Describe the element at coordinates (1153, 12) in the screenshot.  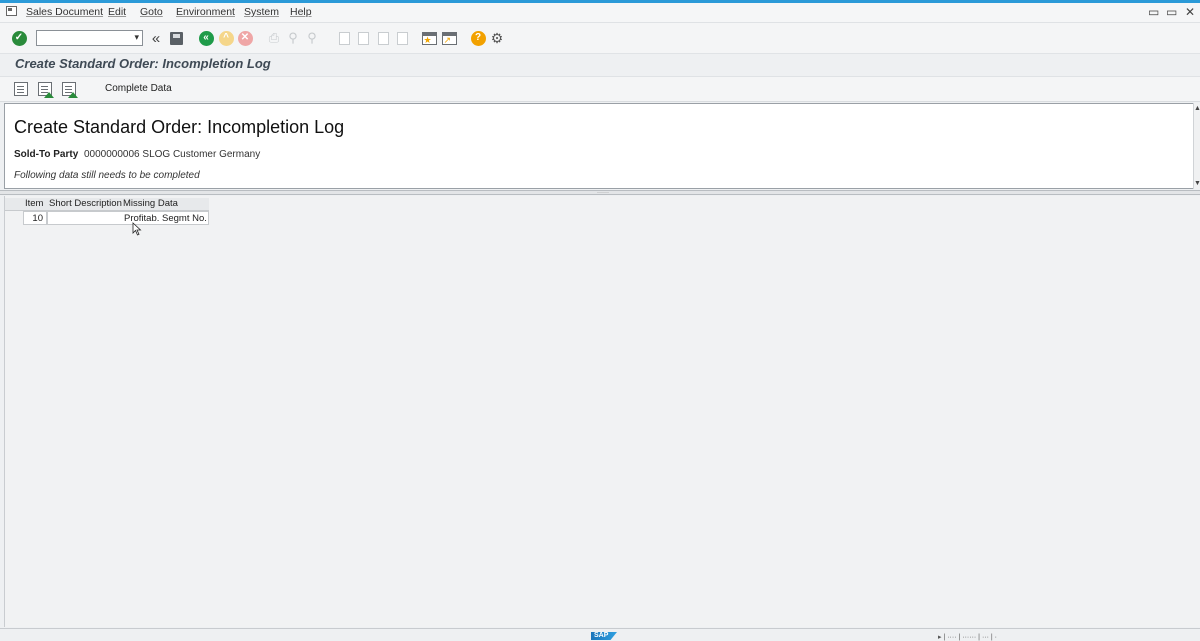
I see `minimize-icon: ▭` at that location.